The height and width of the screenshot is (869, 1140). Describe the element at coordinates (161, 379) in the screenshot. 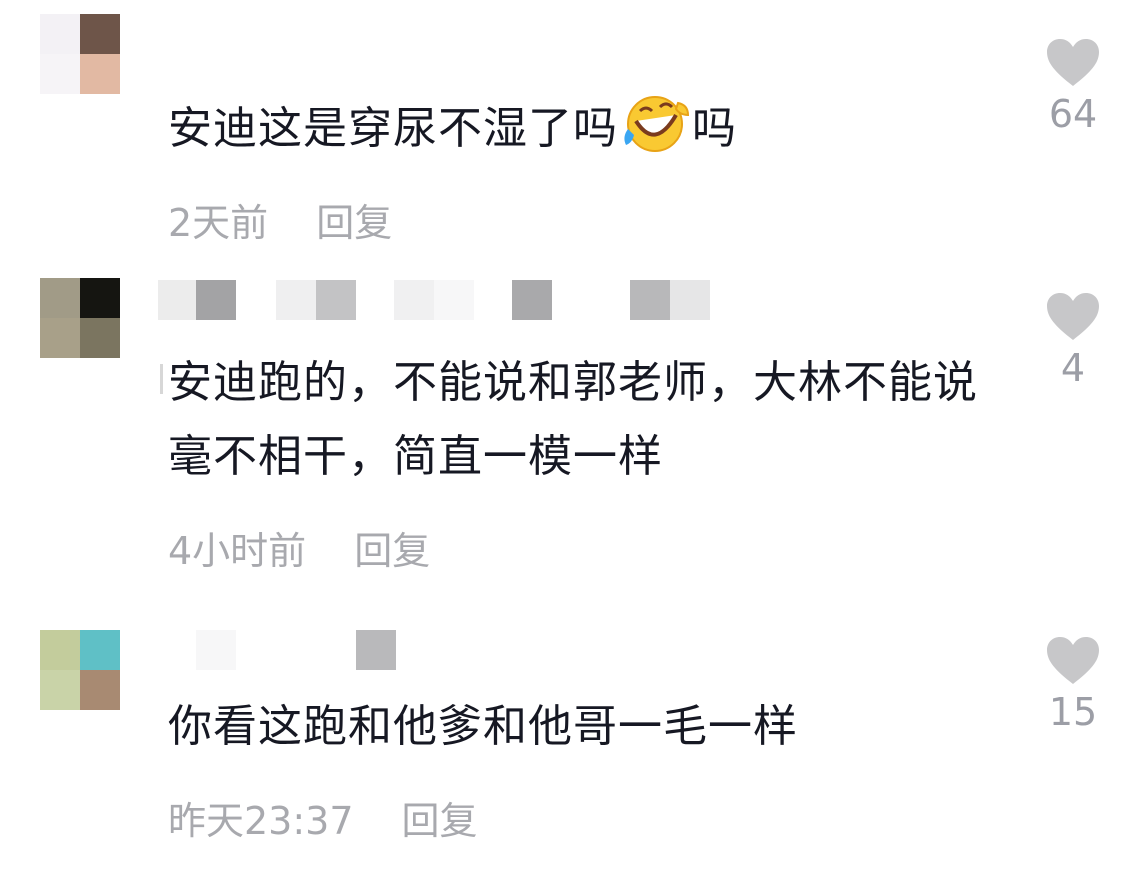

I see `quote-marker` at that location.